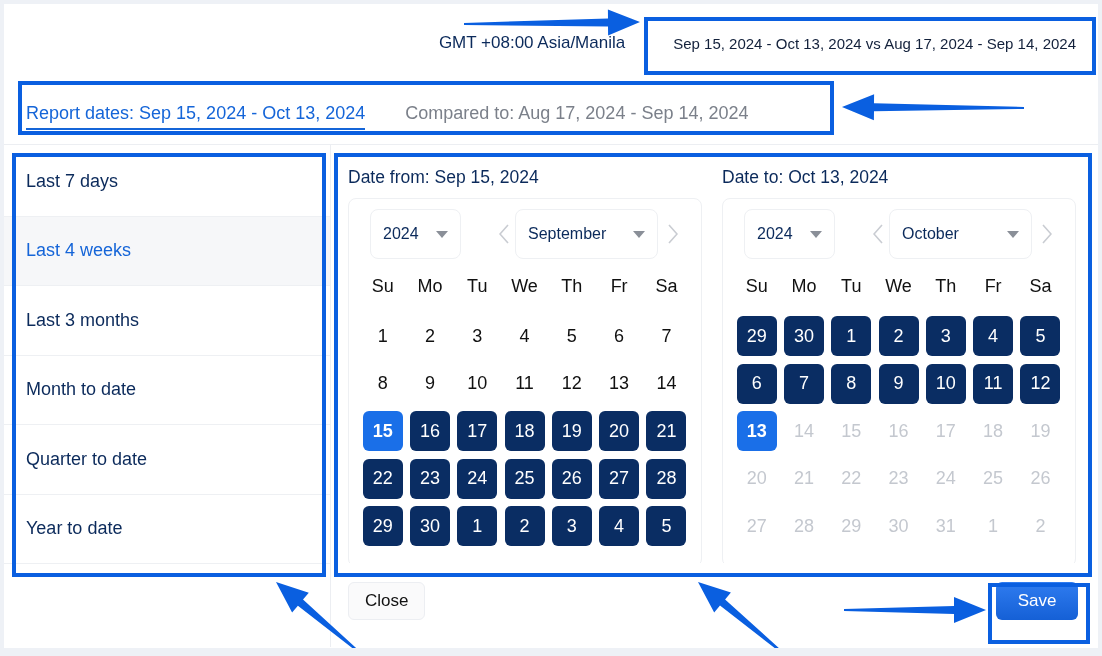  Describe the element at coordinates (666, 383) in the screenshot. I see `calendar-day: 14` at that location.